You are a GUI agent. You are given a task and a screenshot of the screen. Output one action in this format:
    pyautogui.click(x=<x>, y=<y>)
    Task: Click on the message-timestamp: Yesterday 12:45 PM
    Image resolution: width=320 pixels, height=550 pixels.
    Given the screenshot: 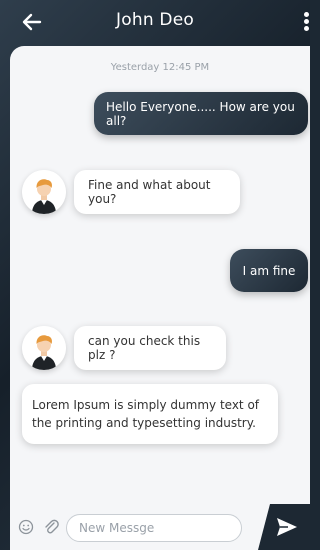 What is the action you would take?
    pyautogui.click(x=160, y=67)
    